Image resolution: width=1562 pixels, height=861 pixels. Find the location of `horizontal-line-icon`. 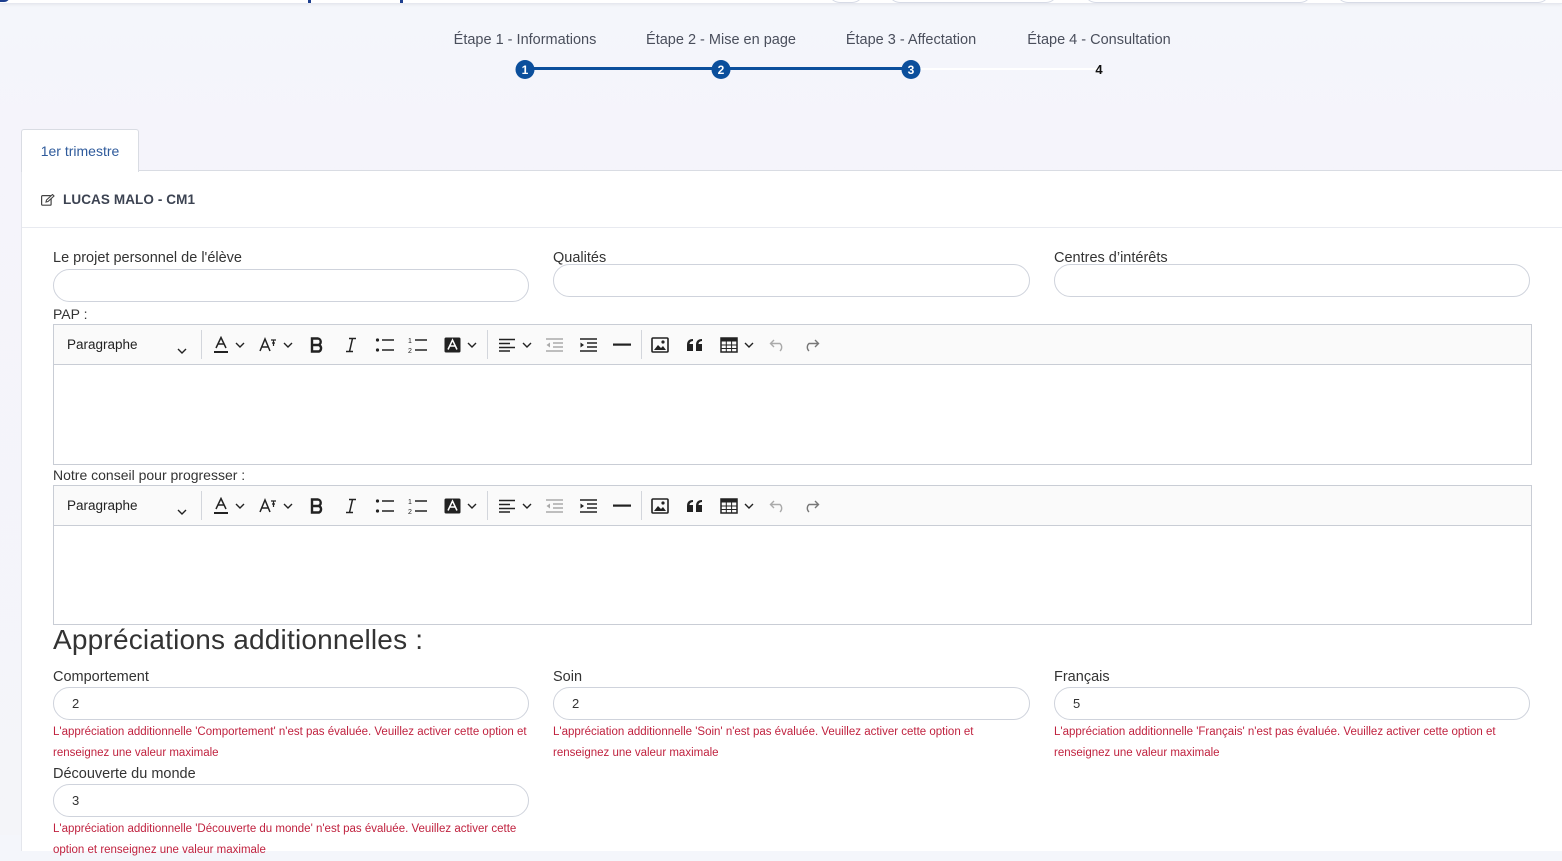

horizontal-line-icon is located at coordinates (622, 506).